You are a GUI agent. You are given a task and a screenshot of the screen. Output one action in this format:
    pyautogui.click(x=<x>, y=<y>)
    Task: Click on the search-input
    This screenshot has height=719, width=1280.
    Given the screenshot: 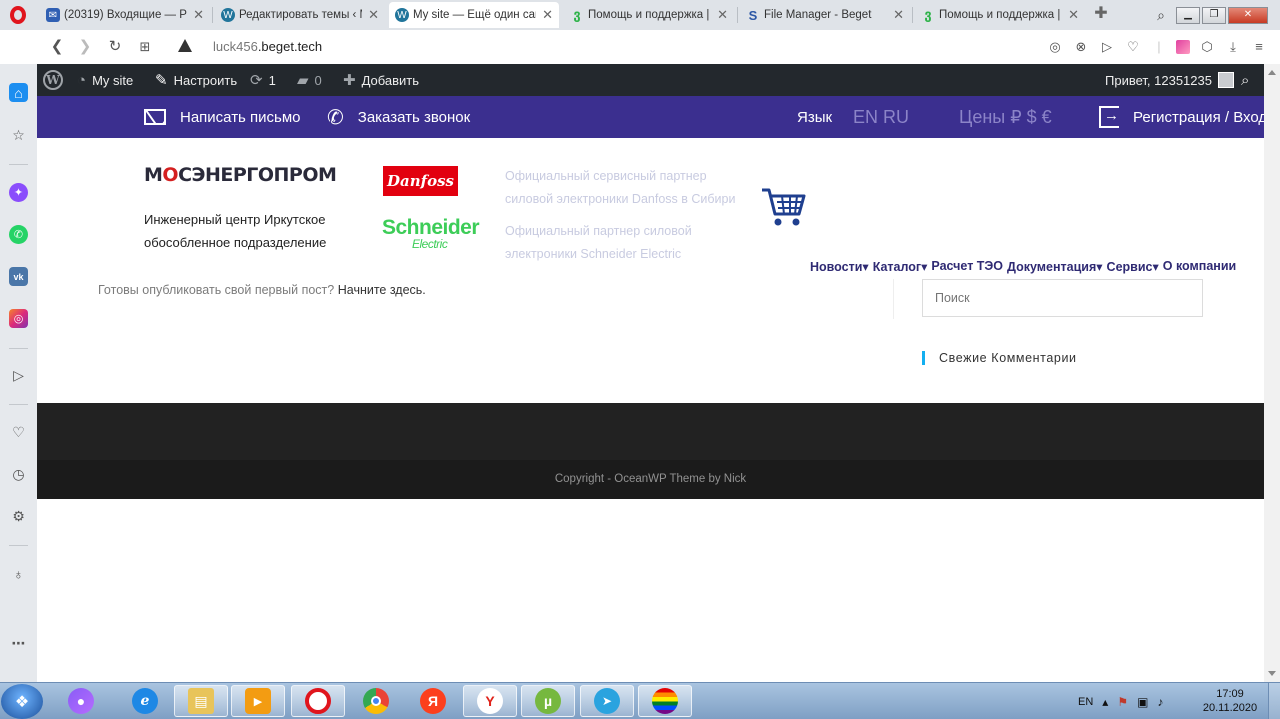 What is the action you would take?
    pyautogui.click(x=1062, y=298)
    